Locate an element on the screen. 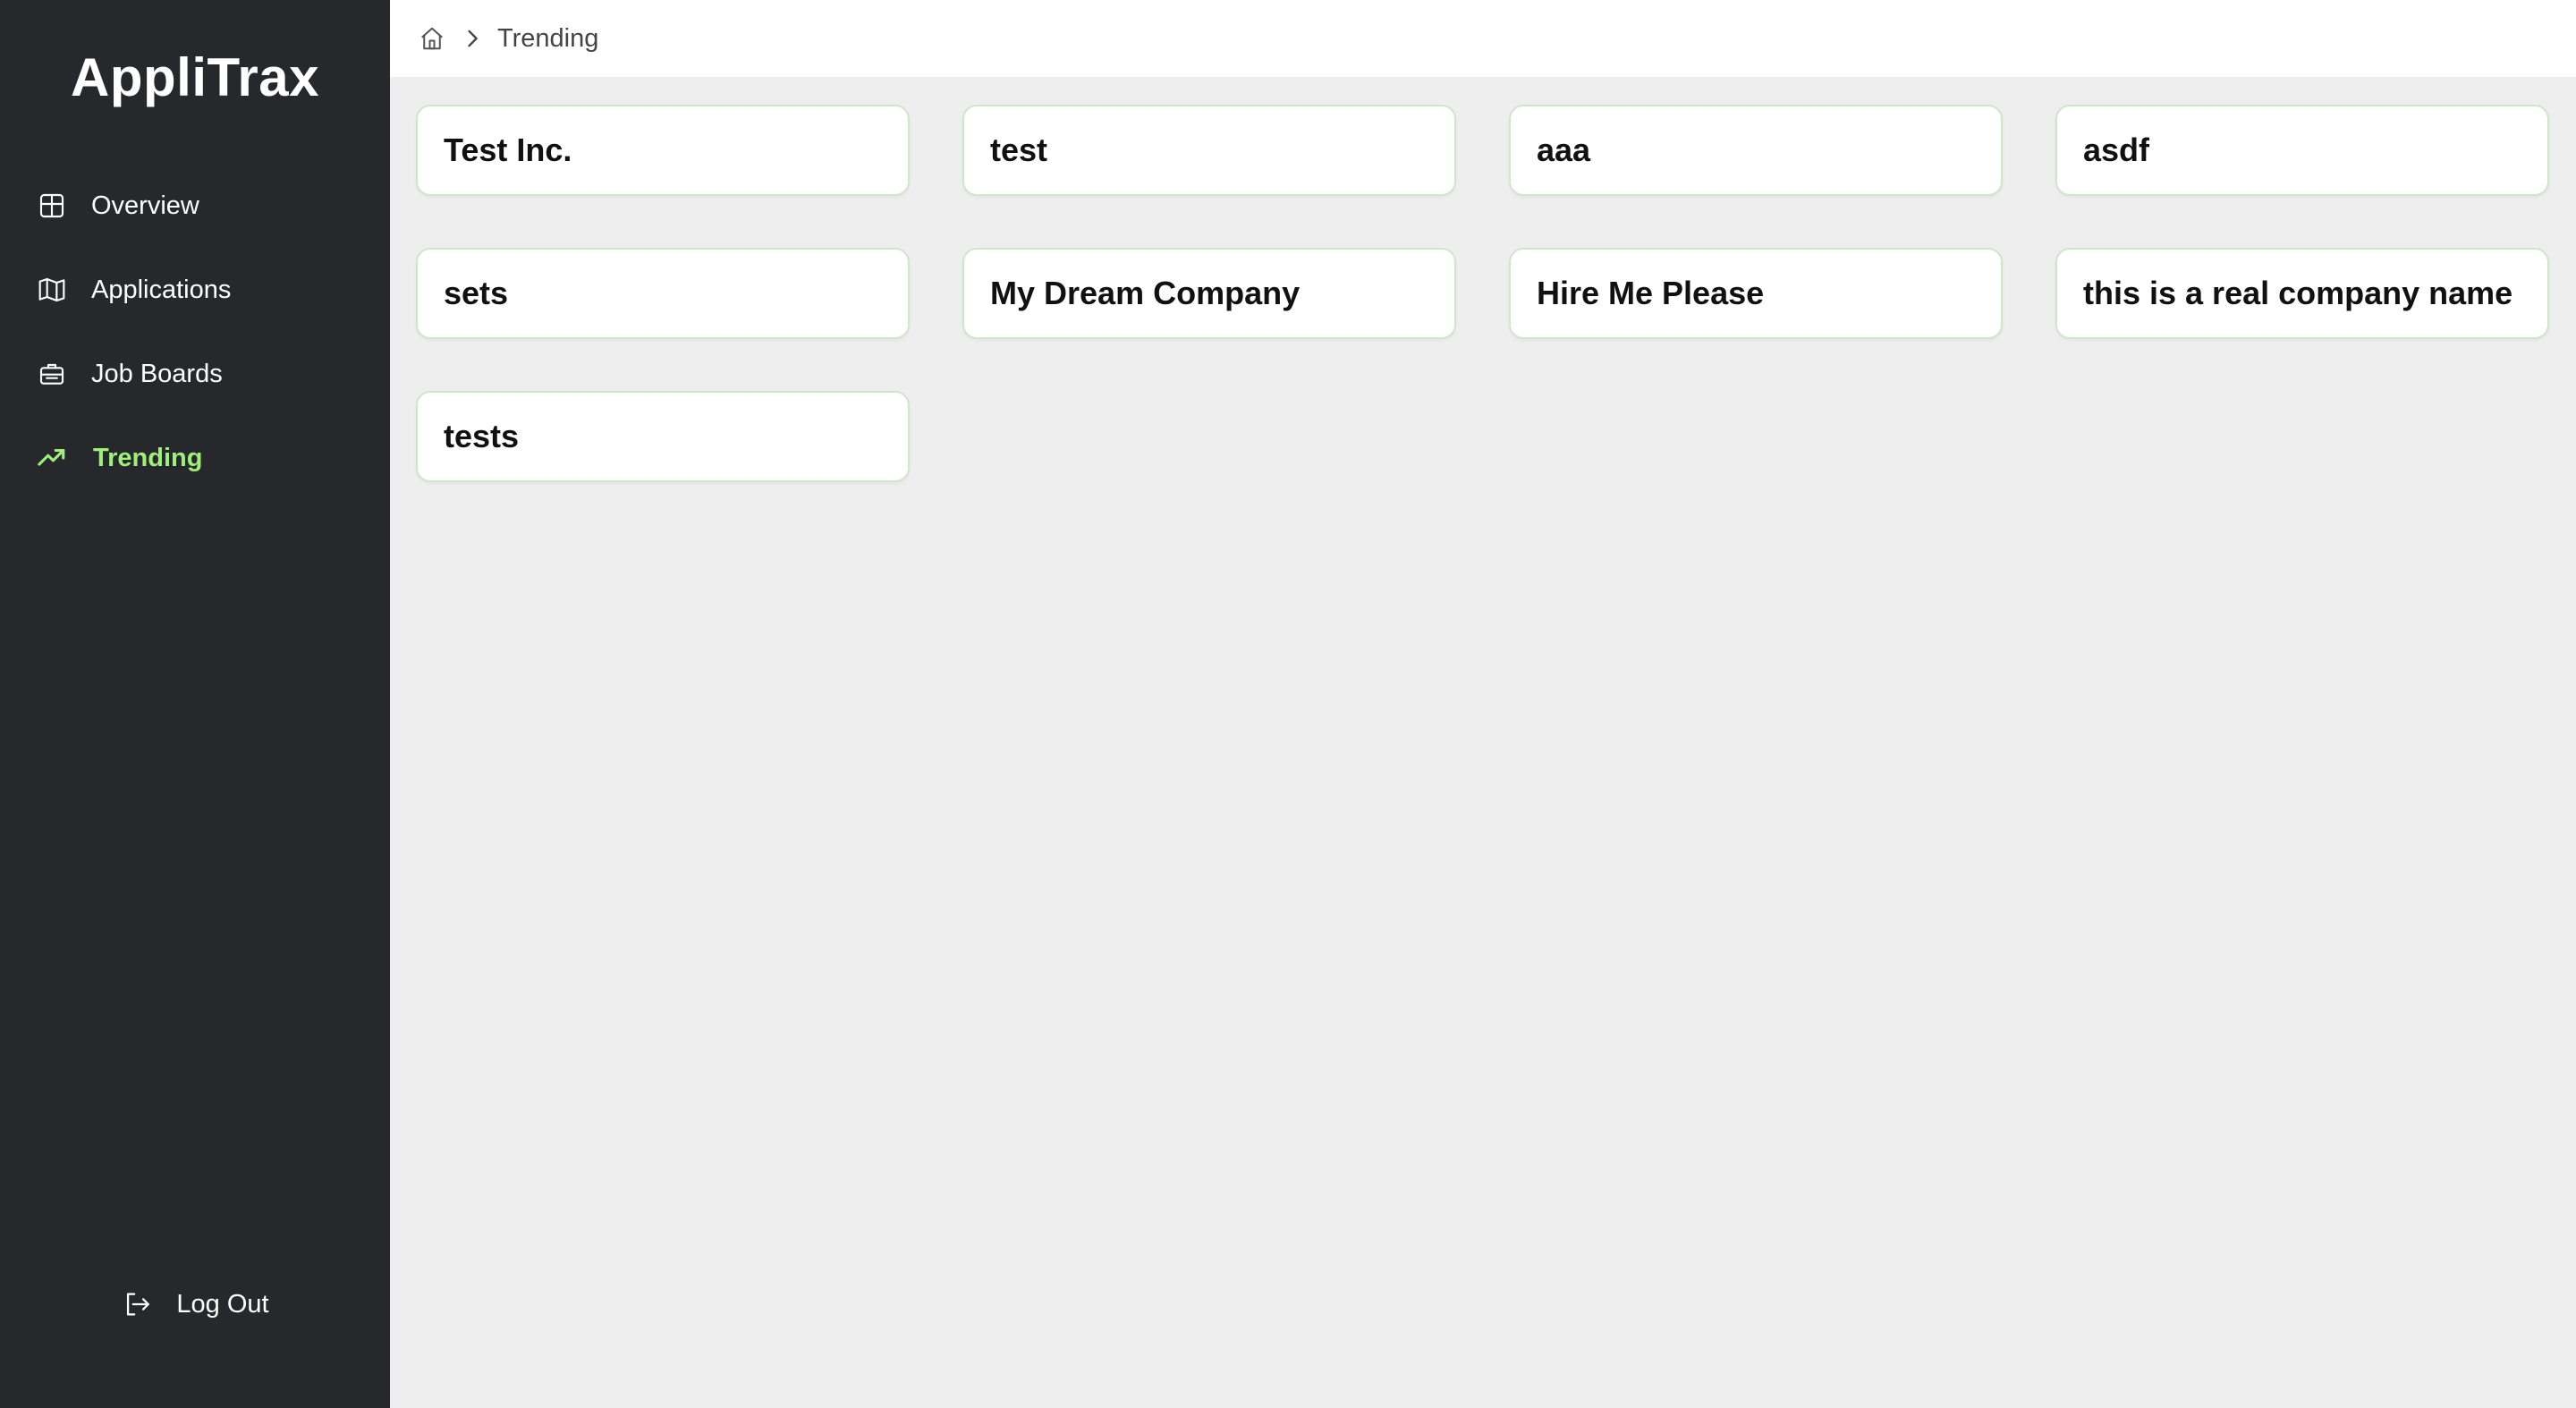 The image size is (2576, 1408). company-card: aaa is located at coordinates (1756, 150).